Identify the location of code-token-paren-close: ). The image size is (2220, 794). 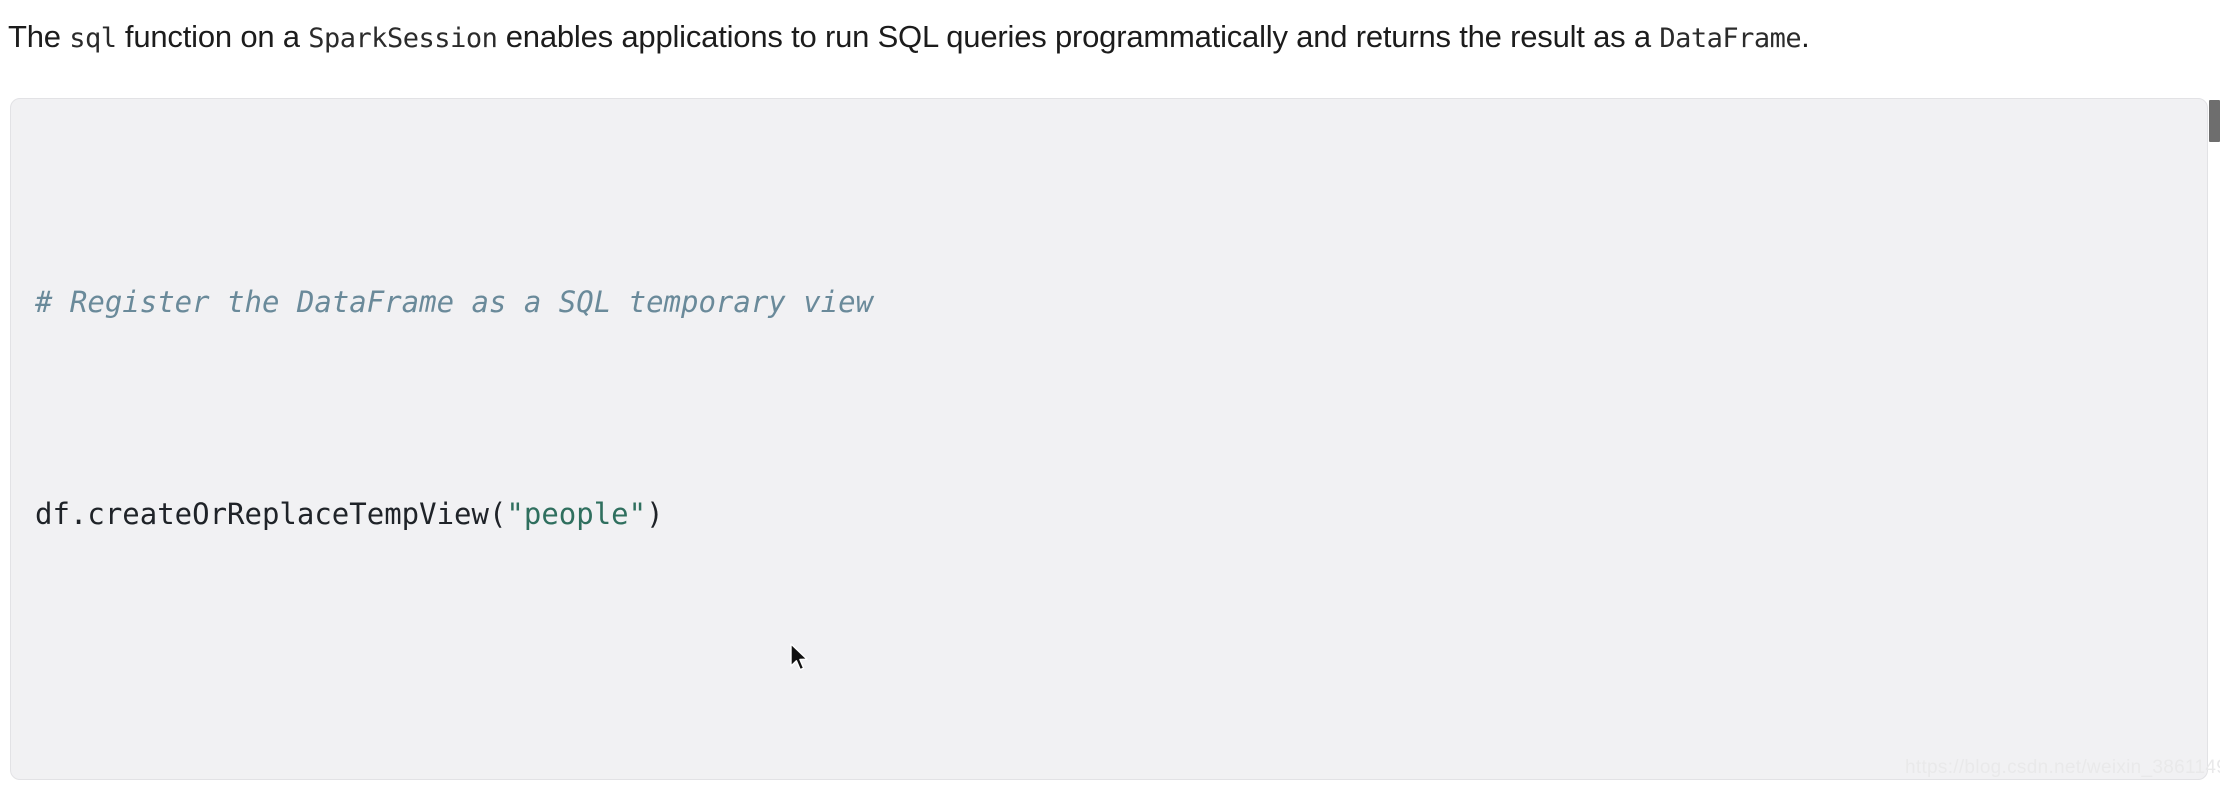
(655, 514).